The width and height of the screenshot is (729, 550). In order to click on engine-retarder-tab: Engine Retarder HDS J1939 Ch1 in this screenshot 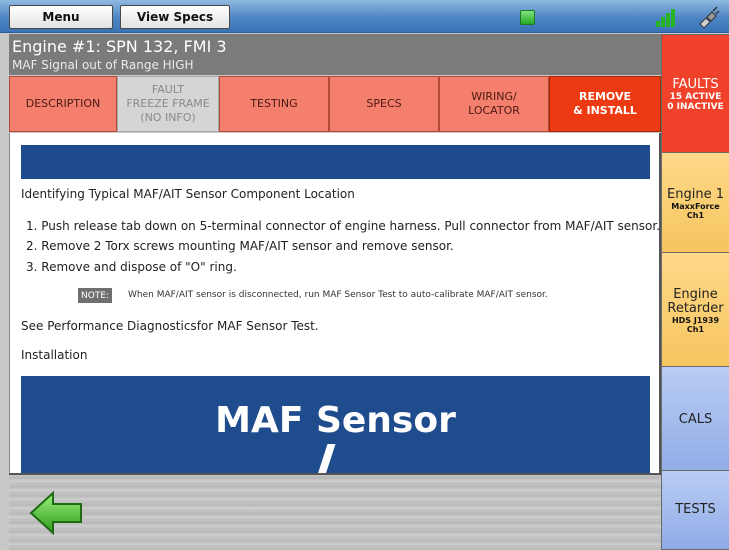, I will do `click(695, 311)`.